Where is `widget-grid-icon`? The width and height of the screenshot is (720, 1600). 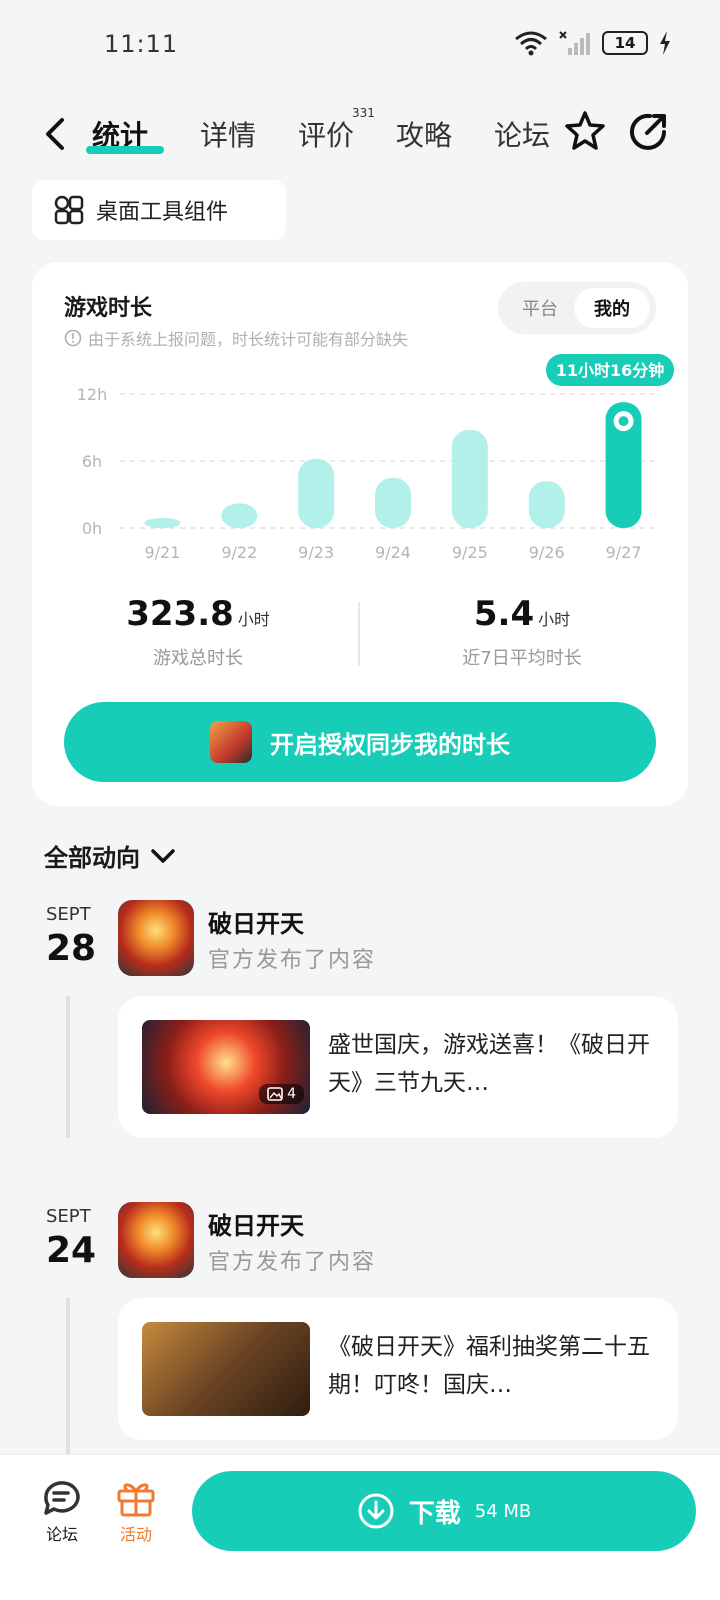
widget-grid-icon is located at coordinates (69, 210).